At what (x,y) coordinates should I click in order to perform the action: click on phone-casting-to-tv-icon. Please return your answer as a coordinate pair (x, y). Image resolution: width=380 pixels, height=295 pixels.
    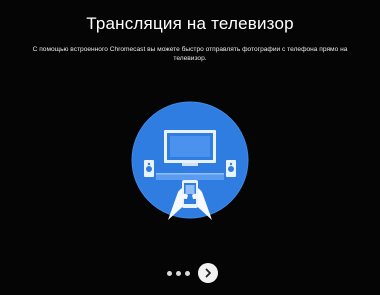
    Looking at the image, I should click on (190, 160).